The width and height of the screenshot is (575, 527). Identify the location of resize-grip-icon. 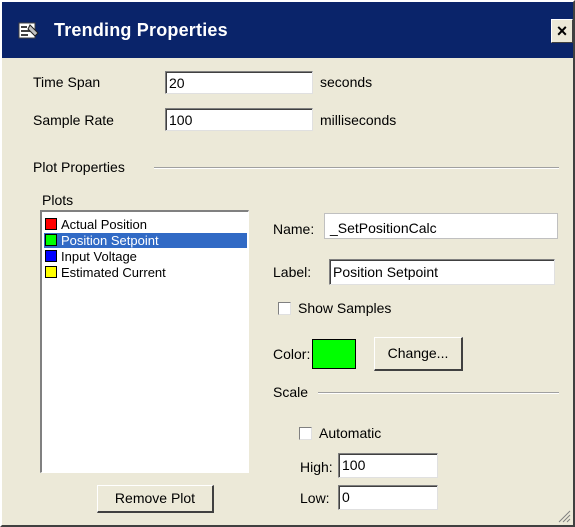
(564, 516).